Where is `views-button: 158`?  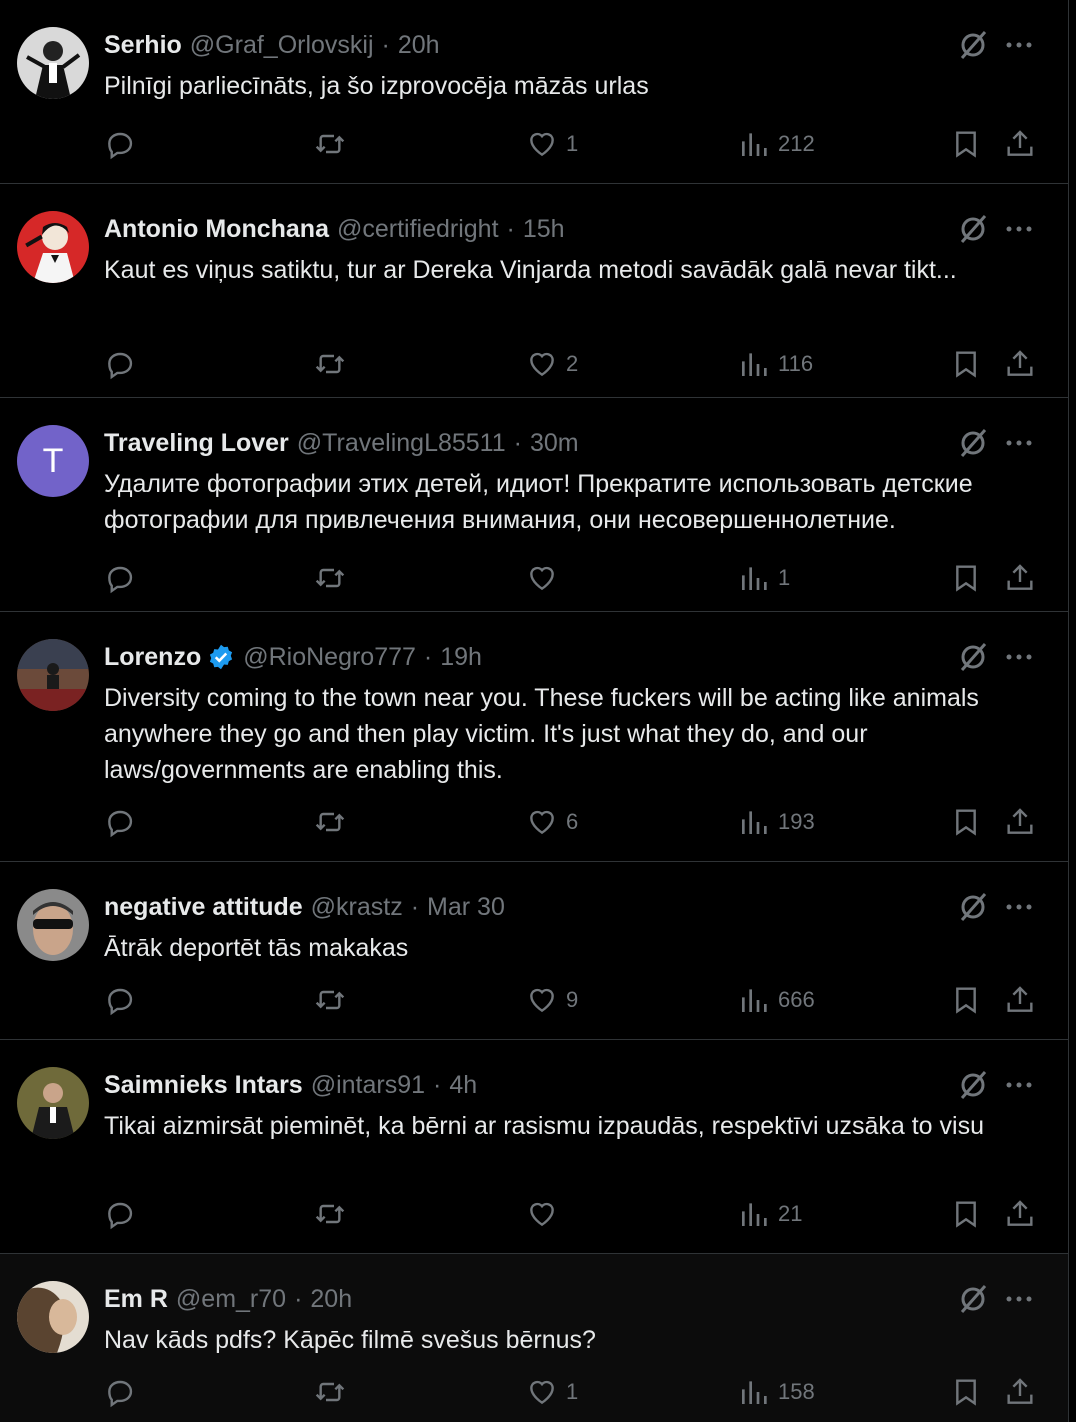
views-button: 158 is located at coordinates (776, 1392).